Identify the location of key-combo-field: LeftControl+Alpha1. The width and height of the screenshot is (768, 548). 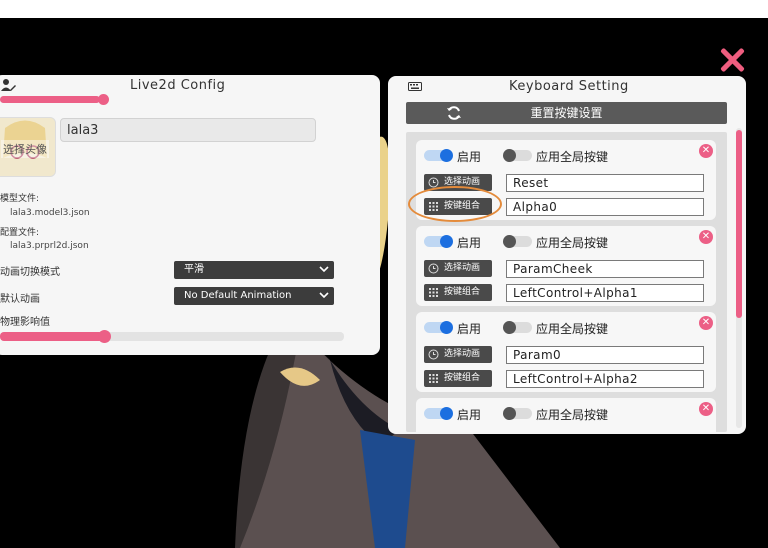
(605, 293).